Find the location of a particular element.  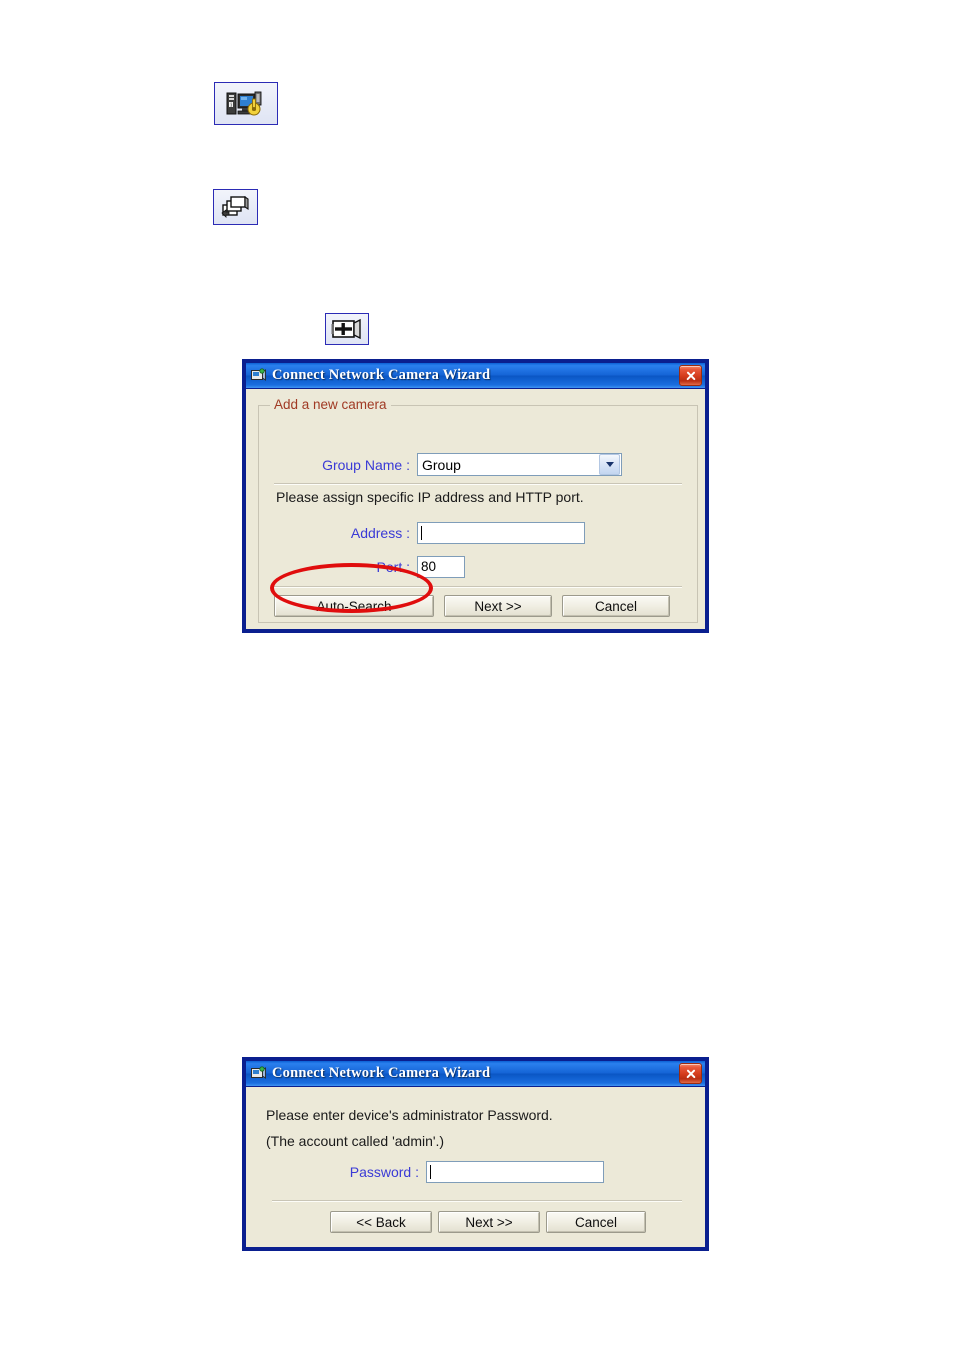

port-value: 80 is located at coordinates (429, 567).